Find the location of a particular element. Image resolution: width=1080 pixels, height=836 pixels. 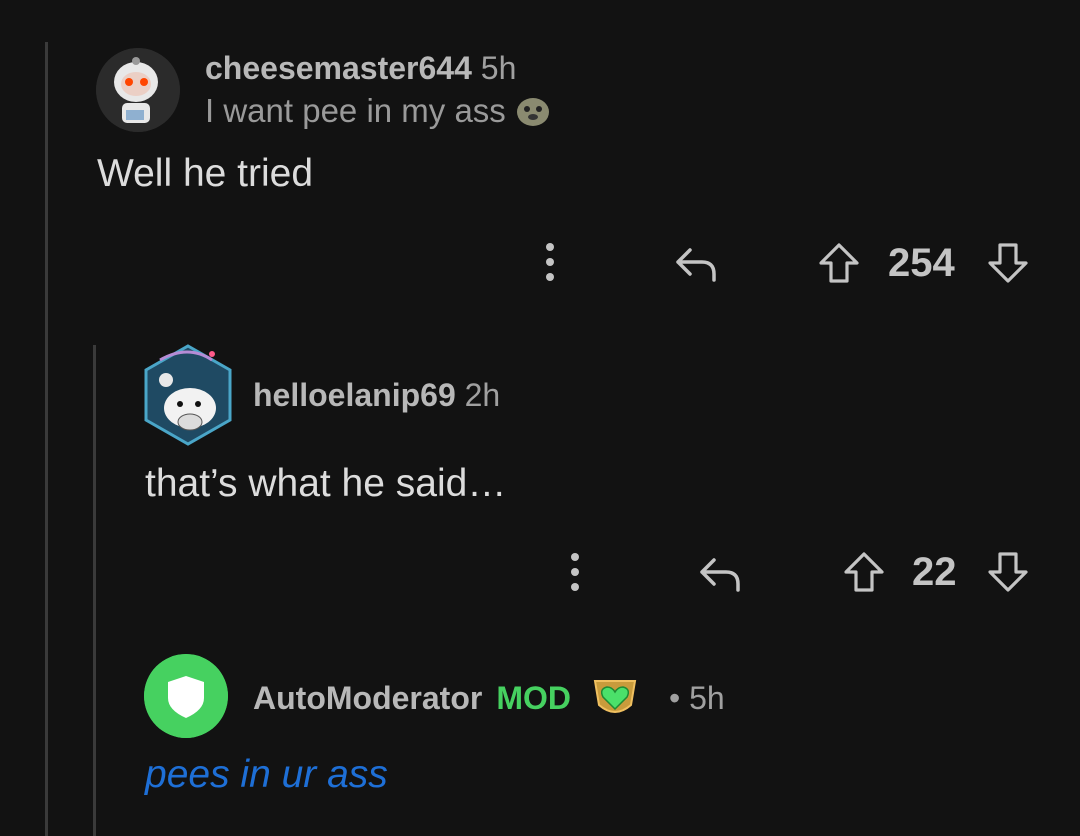

vote-score: 254 is located at coordinates (921, 263).